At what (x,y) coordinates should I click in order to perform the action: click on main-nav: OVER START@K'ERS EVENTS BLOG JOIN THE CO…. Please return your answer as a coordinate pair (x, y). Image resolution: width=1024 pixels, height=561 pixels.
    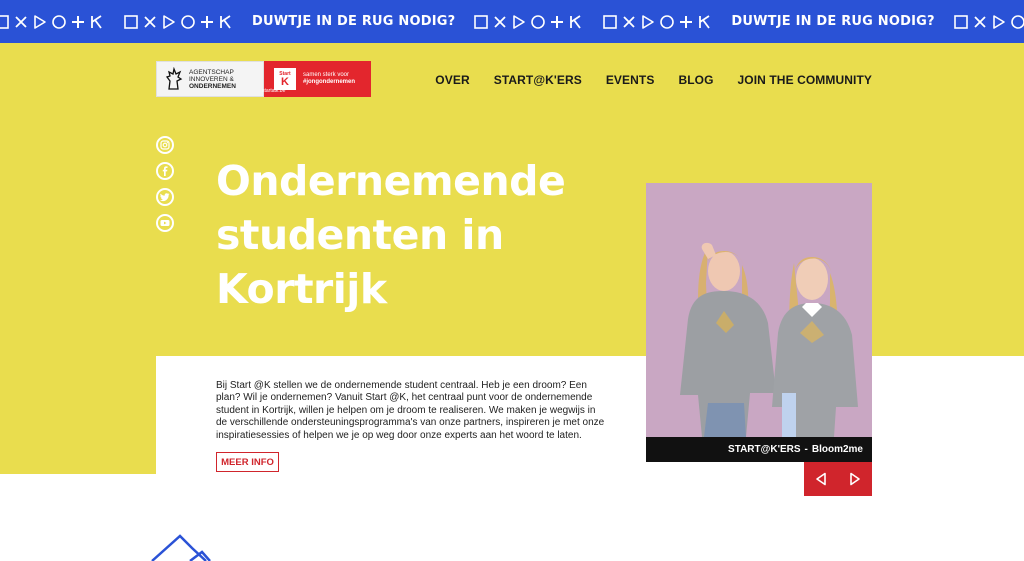
    Looking at the image, I should click on (653, 80).